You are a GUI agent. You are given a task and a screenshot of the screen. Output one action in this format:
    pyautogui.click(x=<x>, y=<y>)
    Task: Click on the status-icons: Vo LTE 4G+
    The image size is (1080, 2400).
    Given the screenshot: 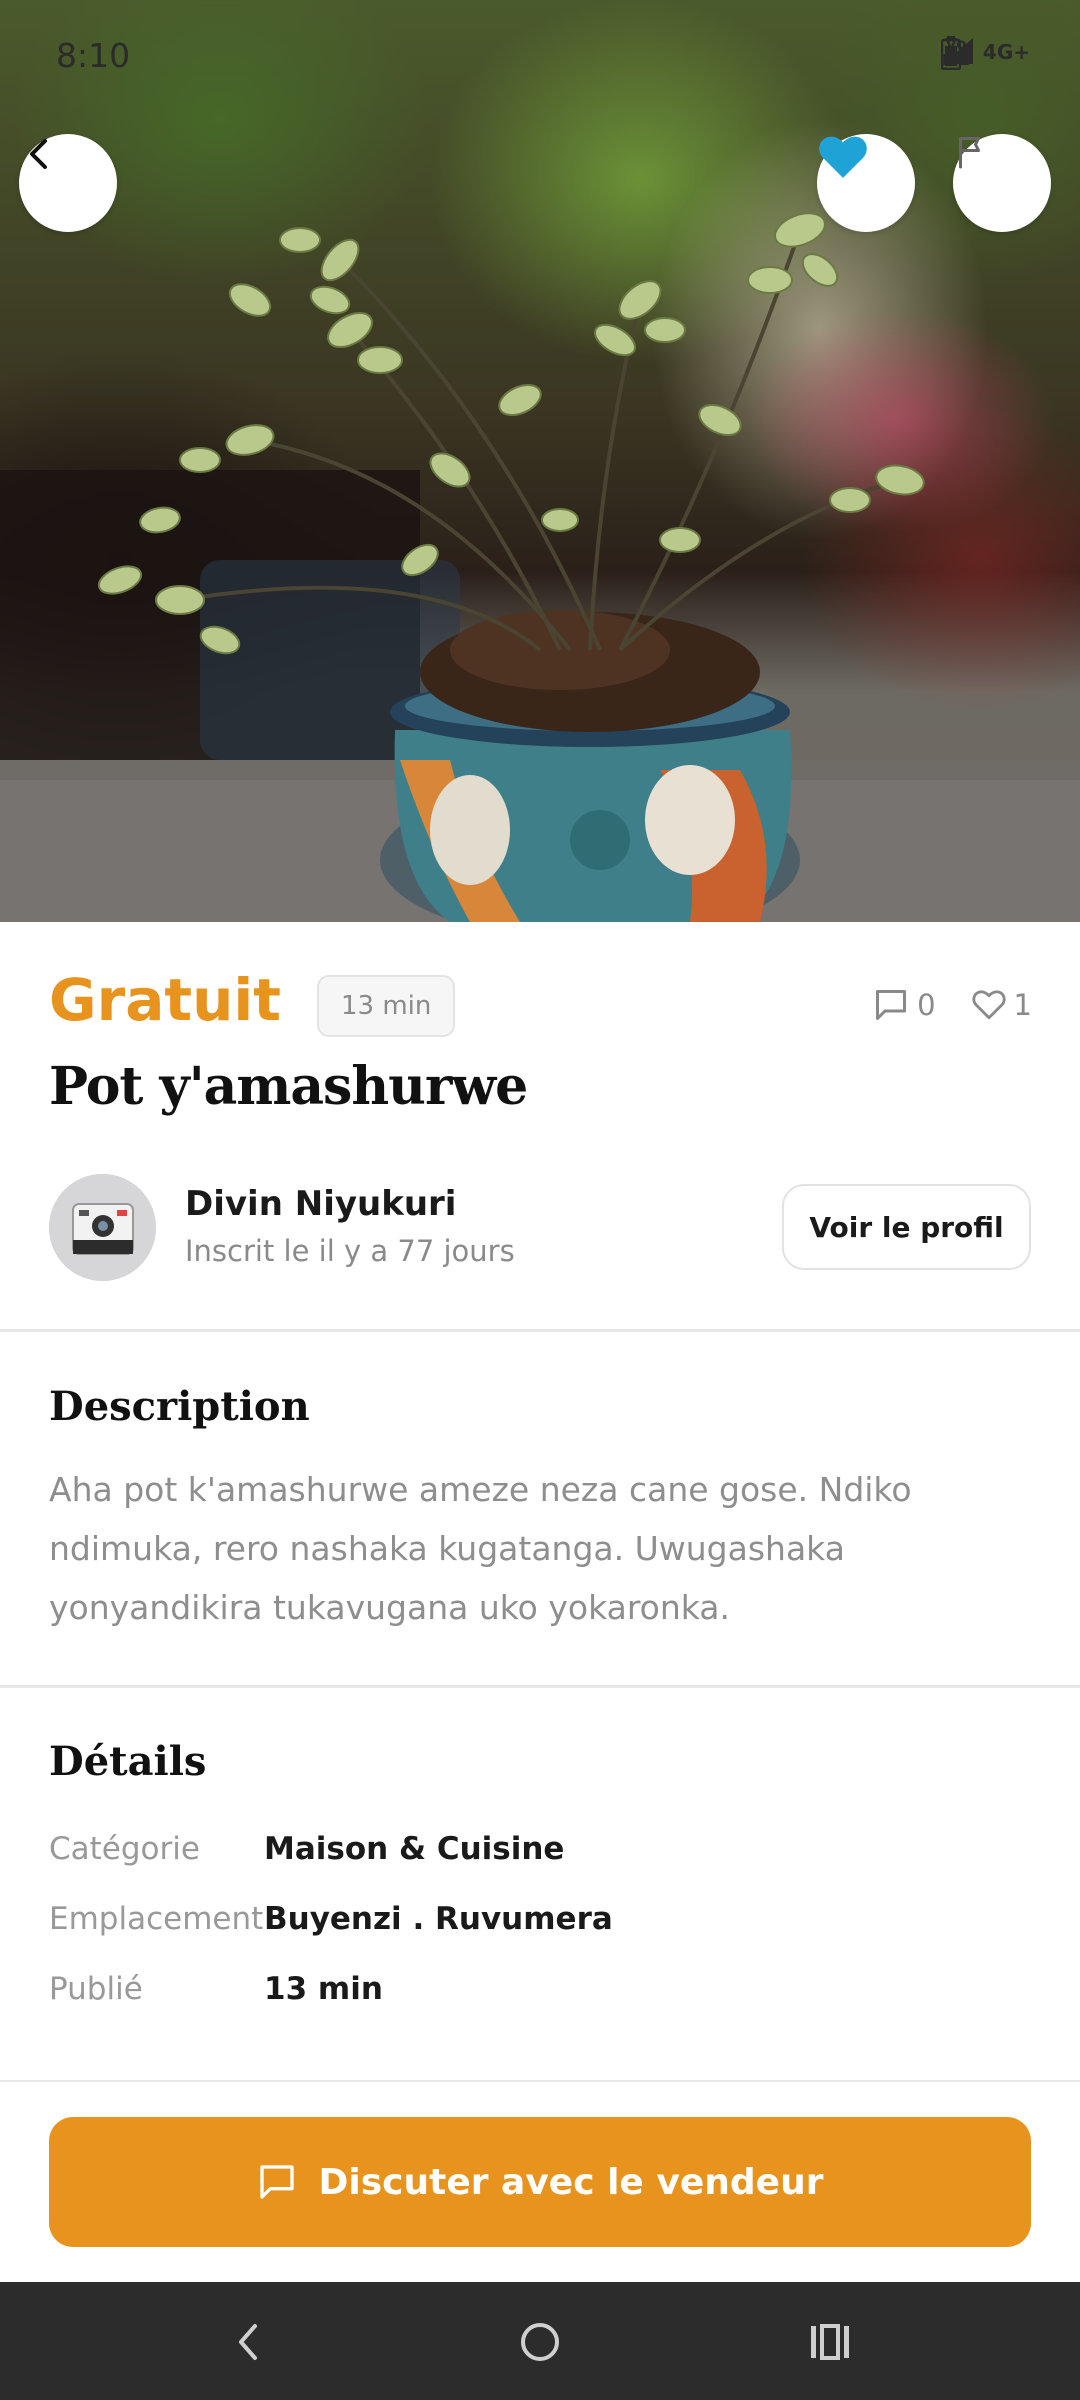 What is the action you would take?
    pyautogui.click(x=985, y=53)
    